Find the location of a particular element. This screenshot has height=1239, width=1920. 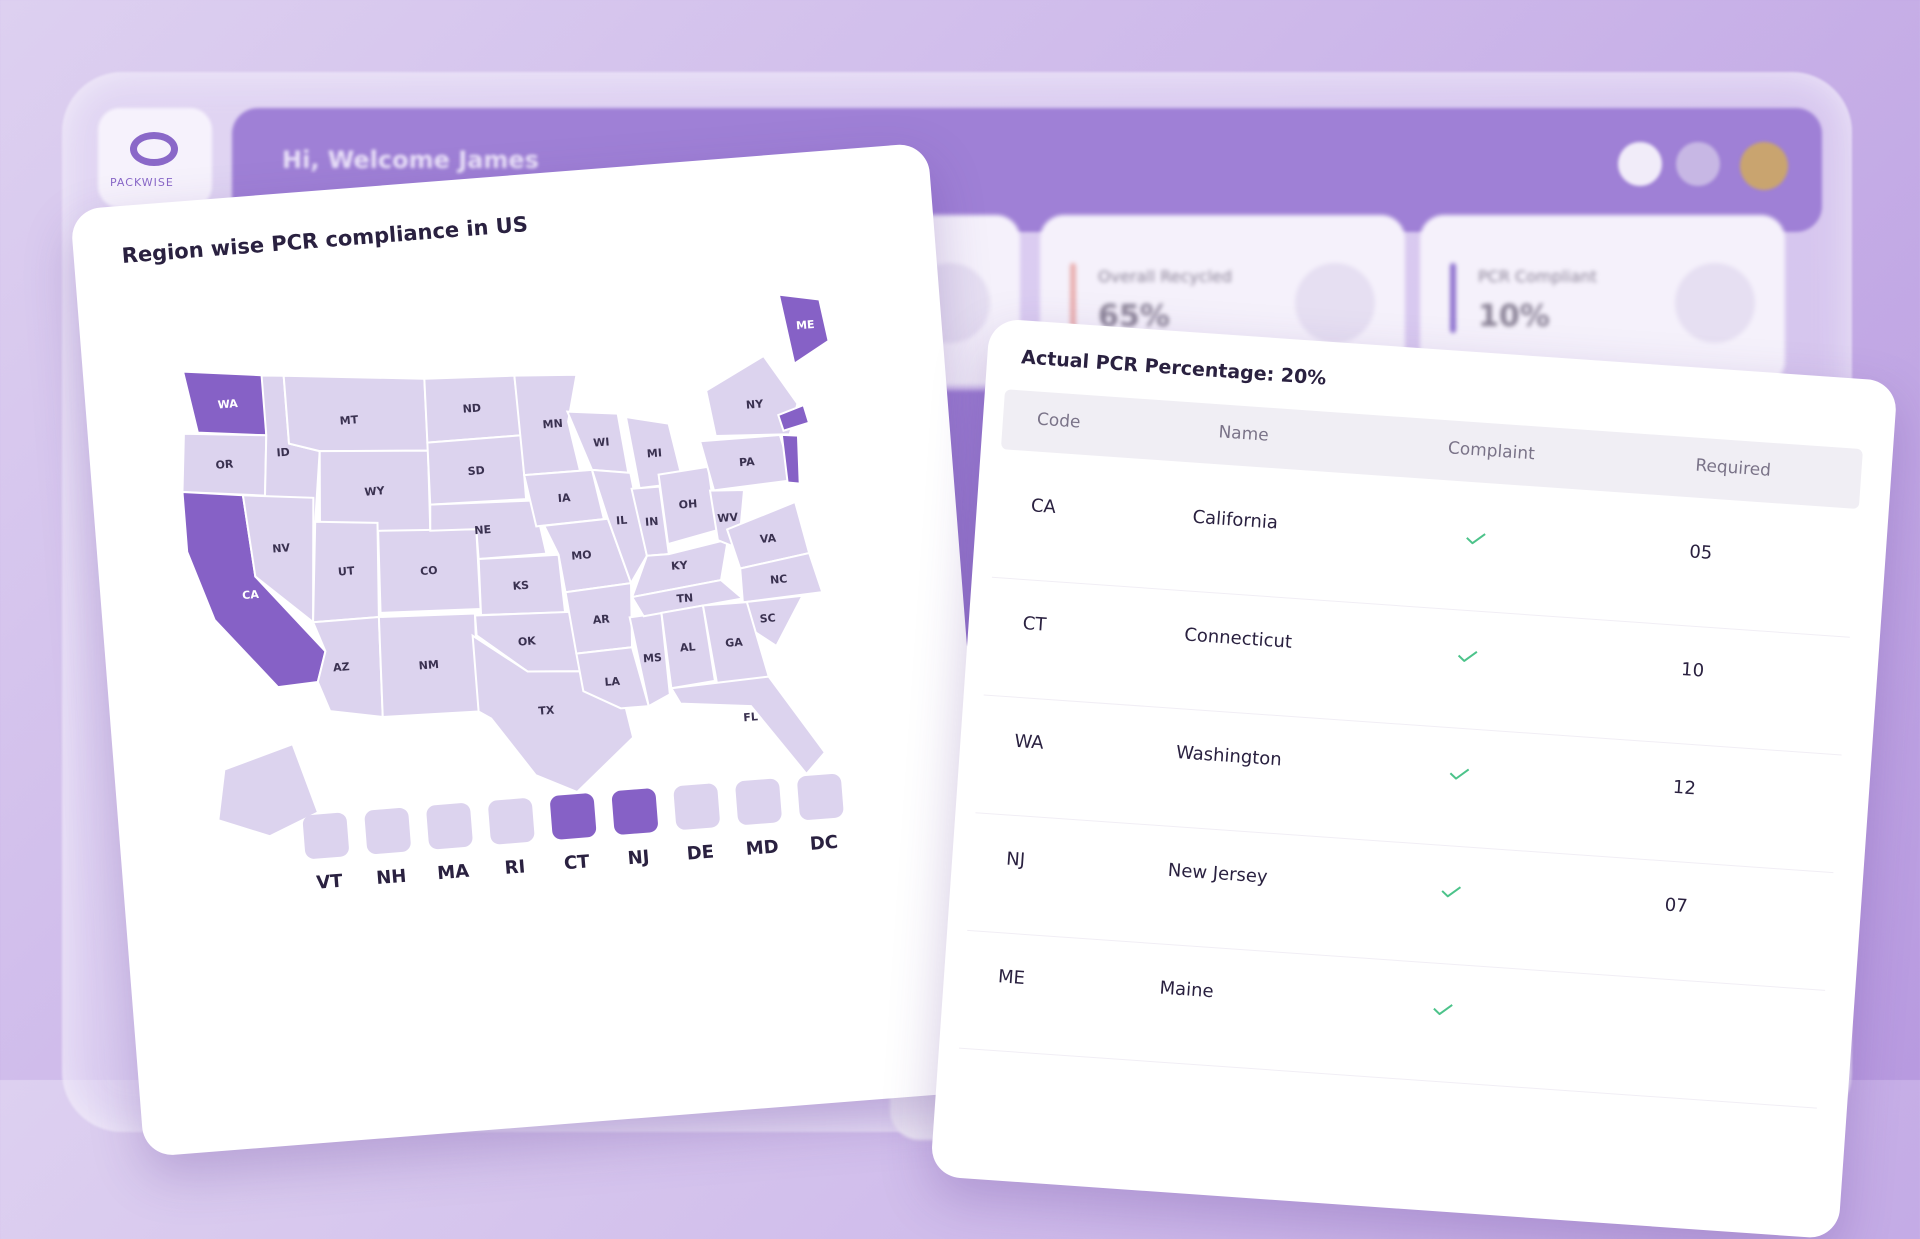

state-label-AR: AR is located at coordinates (601, 619).